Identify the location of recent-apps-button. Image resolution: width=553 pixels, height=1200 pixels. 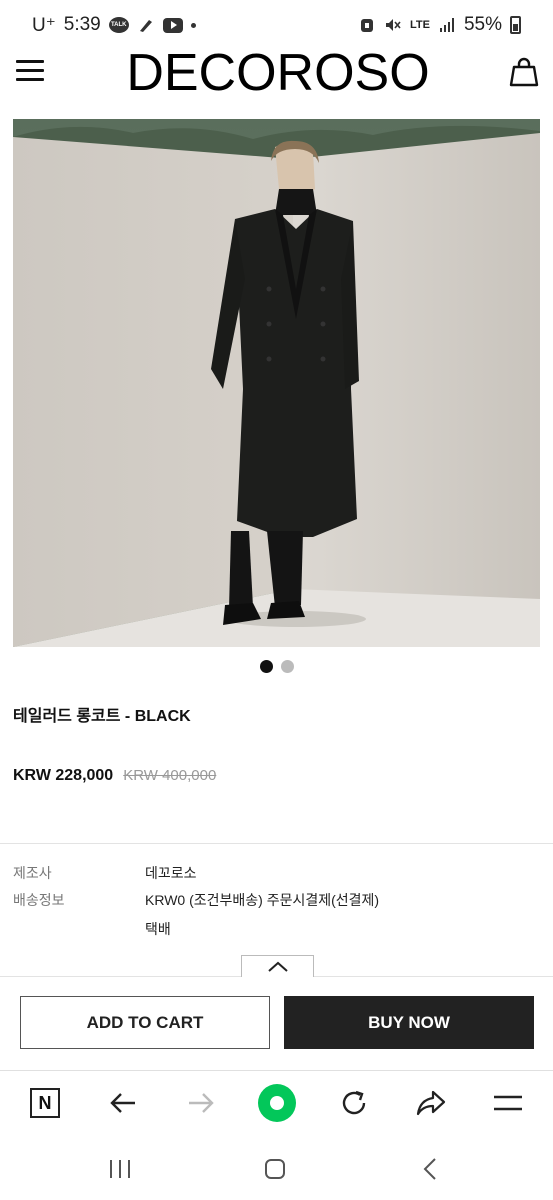
(120, 1169).